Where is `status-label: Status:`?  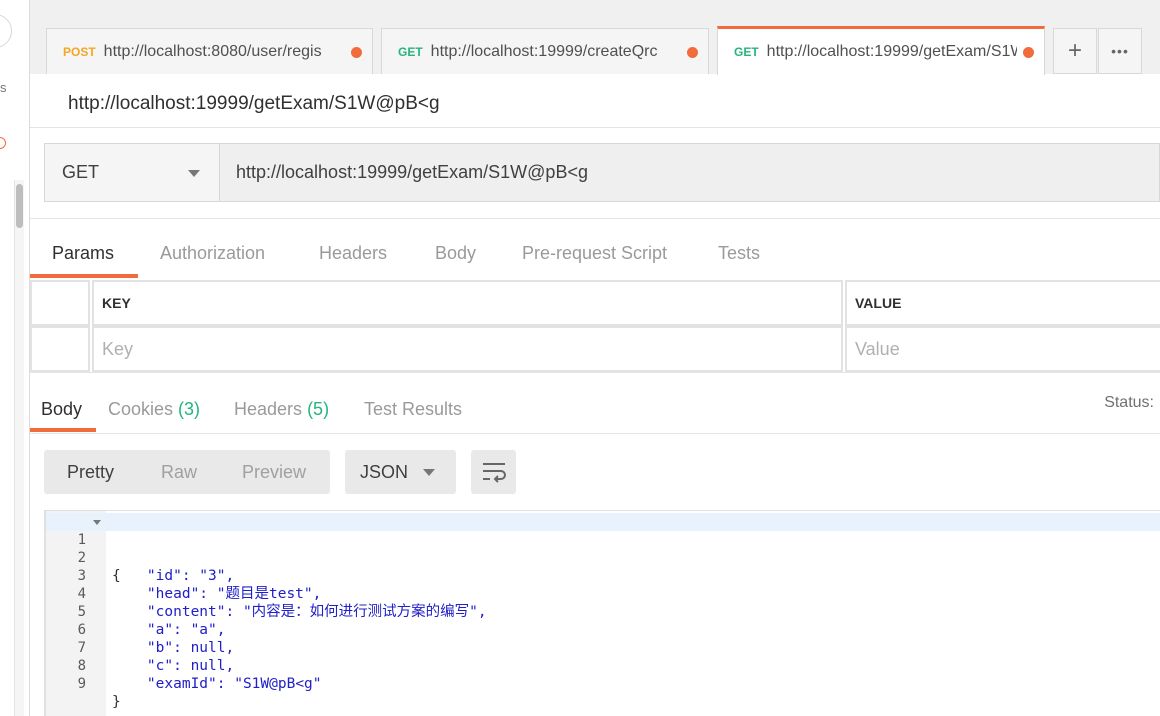
status-label: Status: is located at coordinates (1129, 402).